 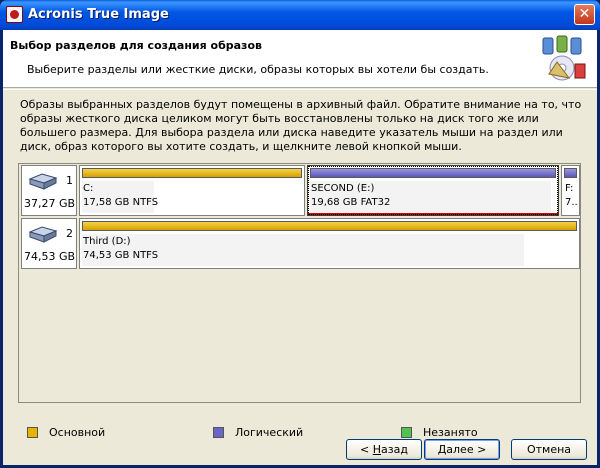 What do you see at coordinates (584, 14) in the screenshot?
I see `close-button: ✕` at bounding box center [584, 14].